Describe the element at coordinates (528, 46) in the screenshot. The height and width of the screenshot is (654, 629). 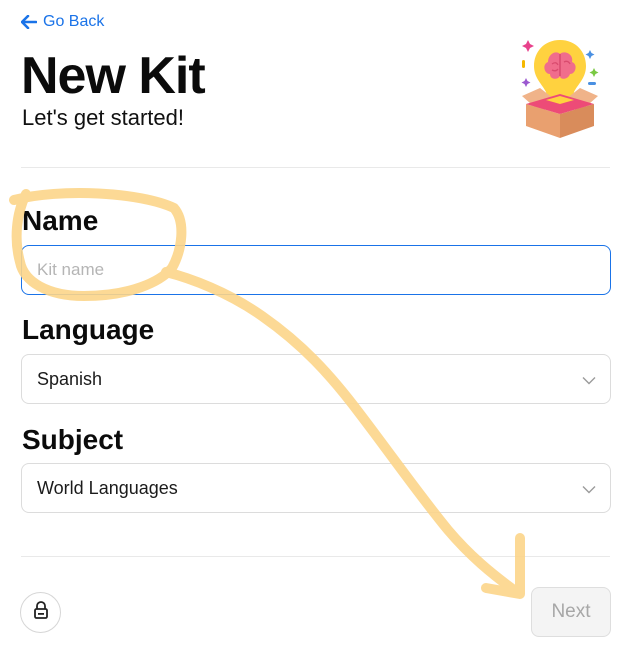
I see `sparkle-decoration` at that location.